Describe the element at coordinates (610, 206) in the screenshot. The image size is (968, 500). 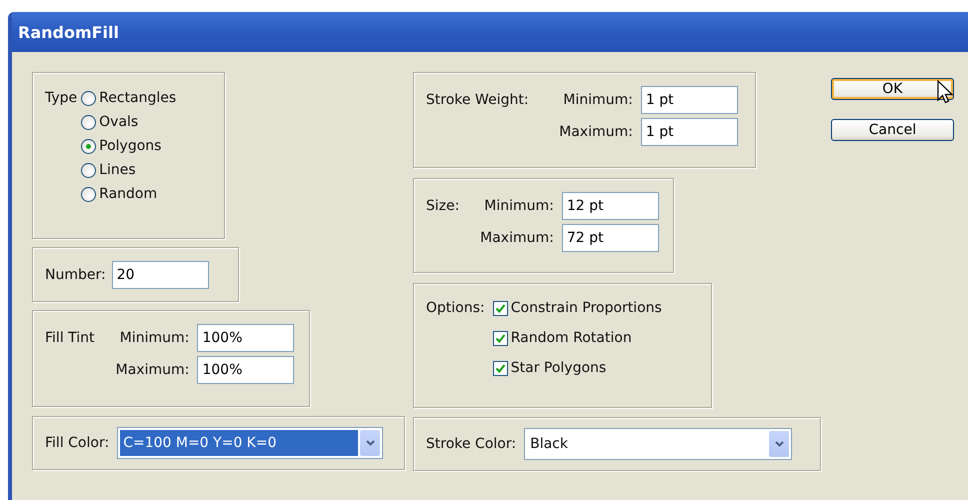
I see `minimum-field: 12 pt` at that location.